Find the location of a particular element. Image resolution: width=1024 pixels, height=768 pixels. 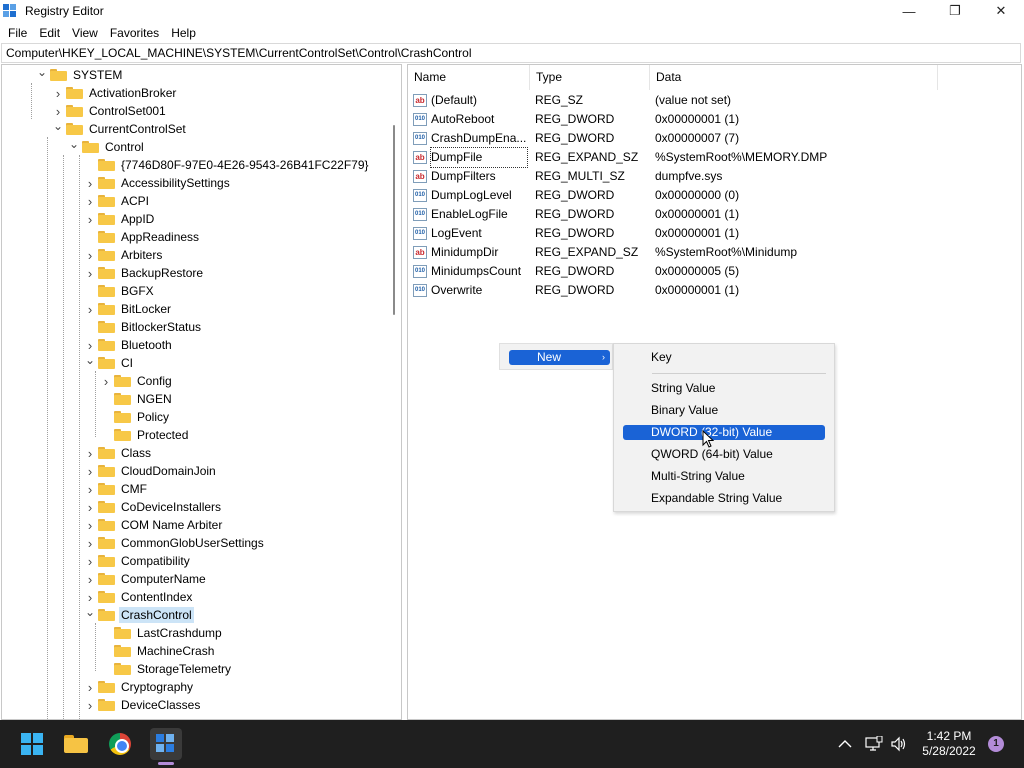

new-menu-item: New › is located at coordinates (559, 357).